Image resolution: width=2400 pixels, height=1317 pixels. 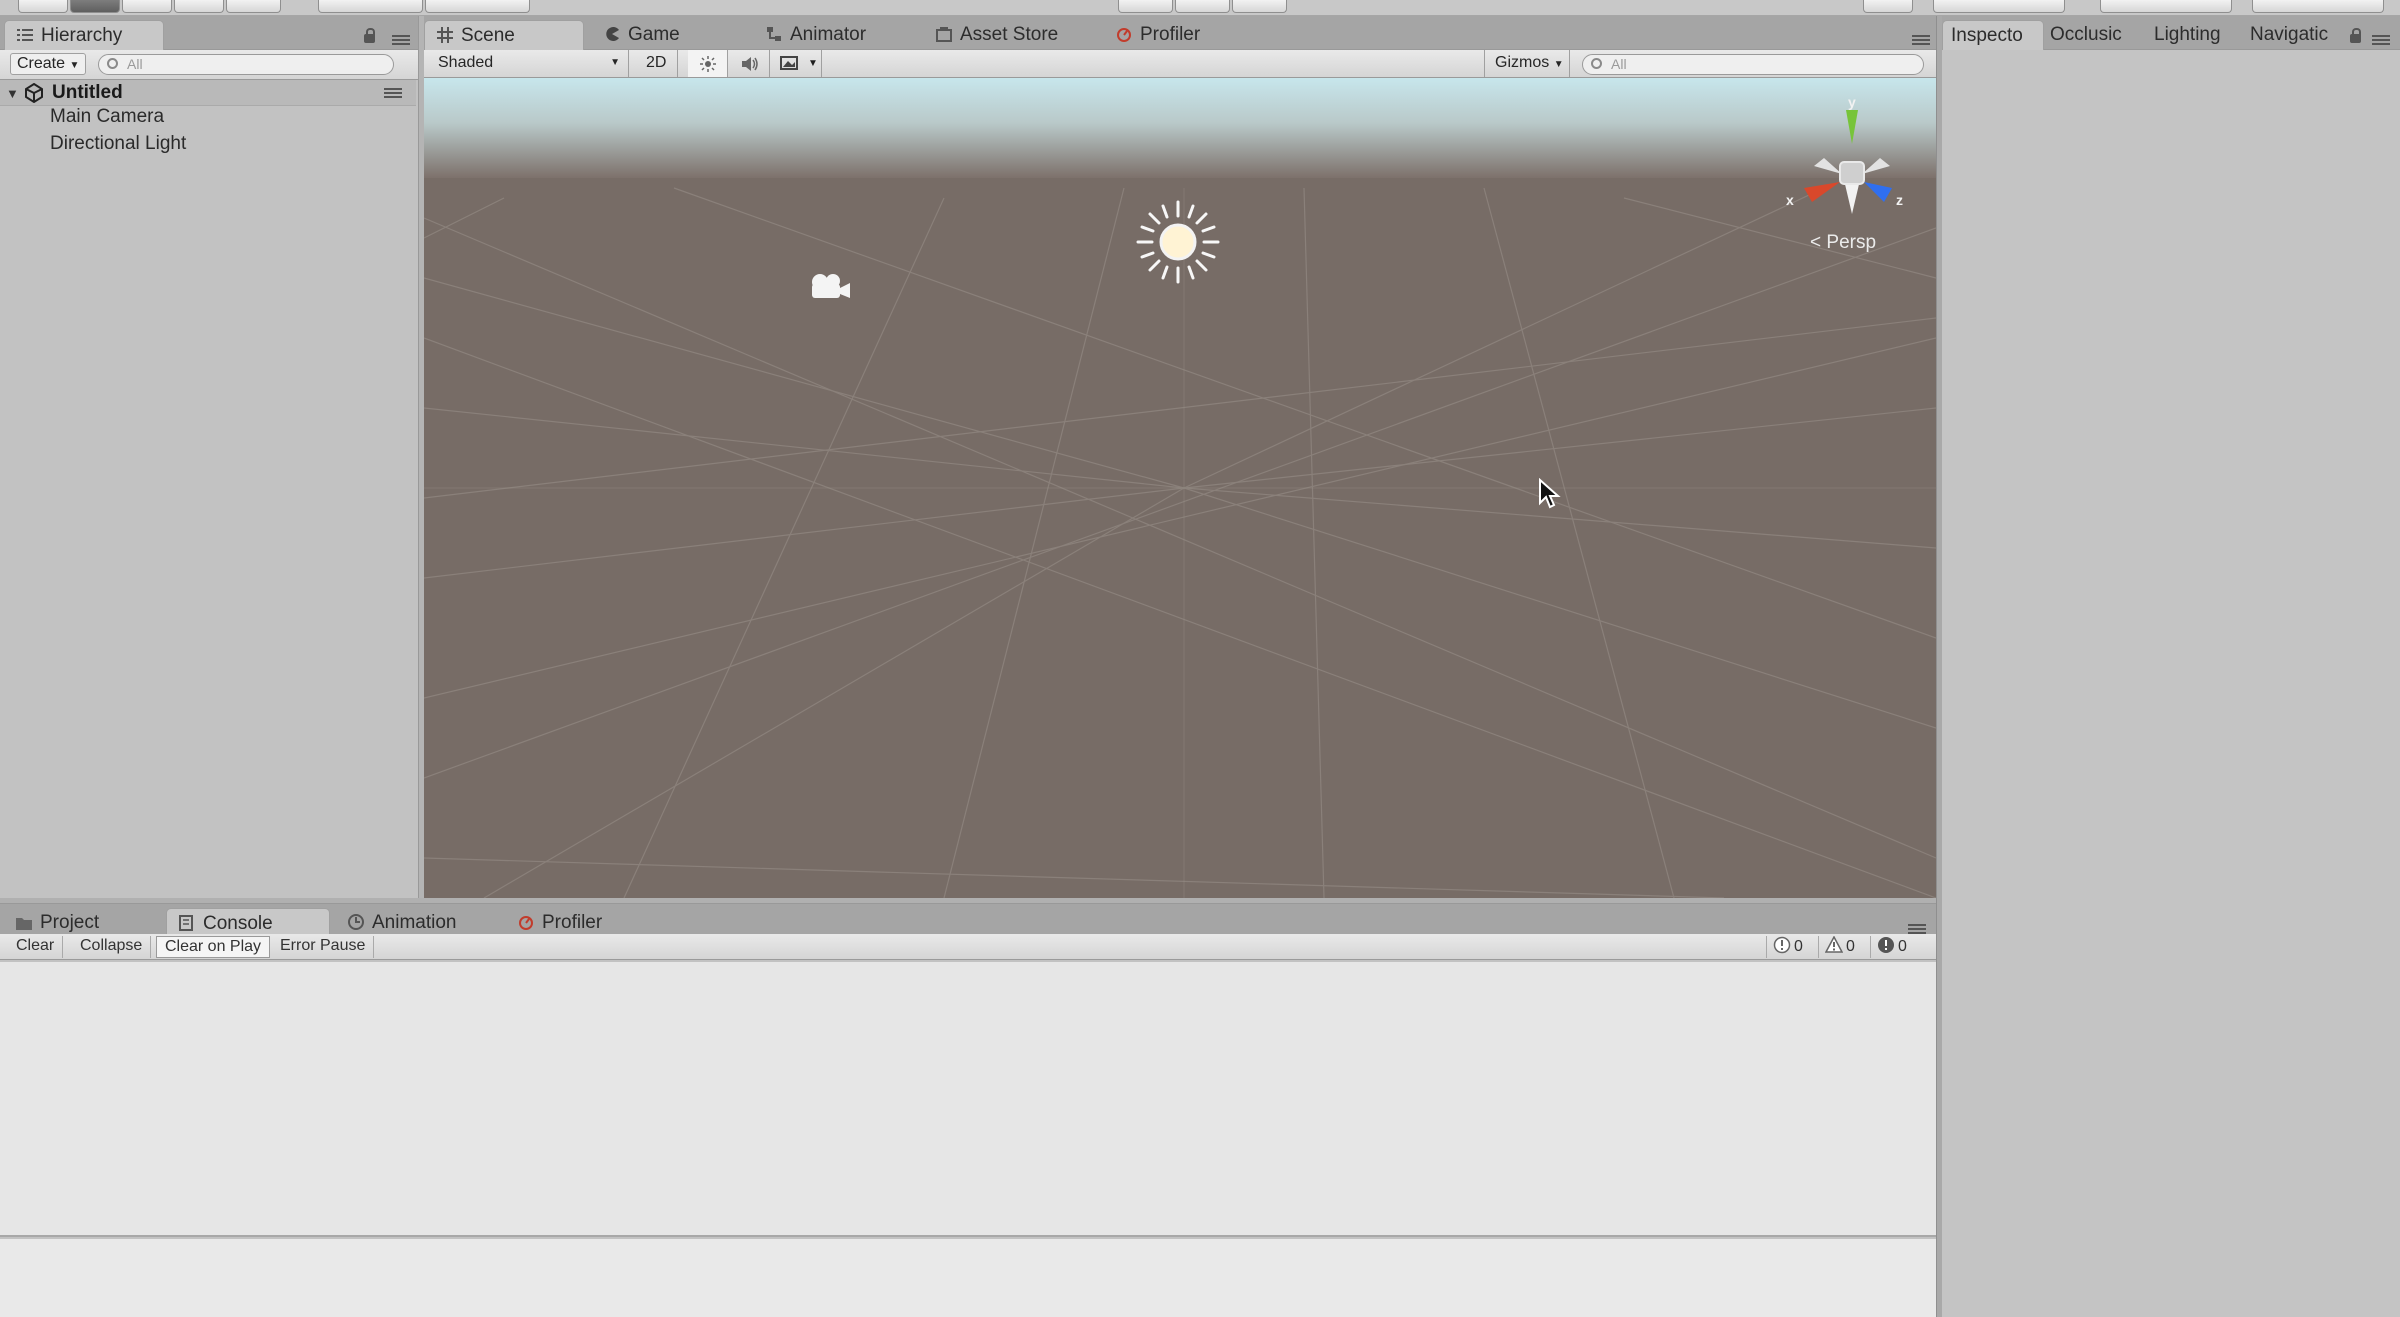 I want to click on gizmo-z-label: z, so click(x=1899, y=200).